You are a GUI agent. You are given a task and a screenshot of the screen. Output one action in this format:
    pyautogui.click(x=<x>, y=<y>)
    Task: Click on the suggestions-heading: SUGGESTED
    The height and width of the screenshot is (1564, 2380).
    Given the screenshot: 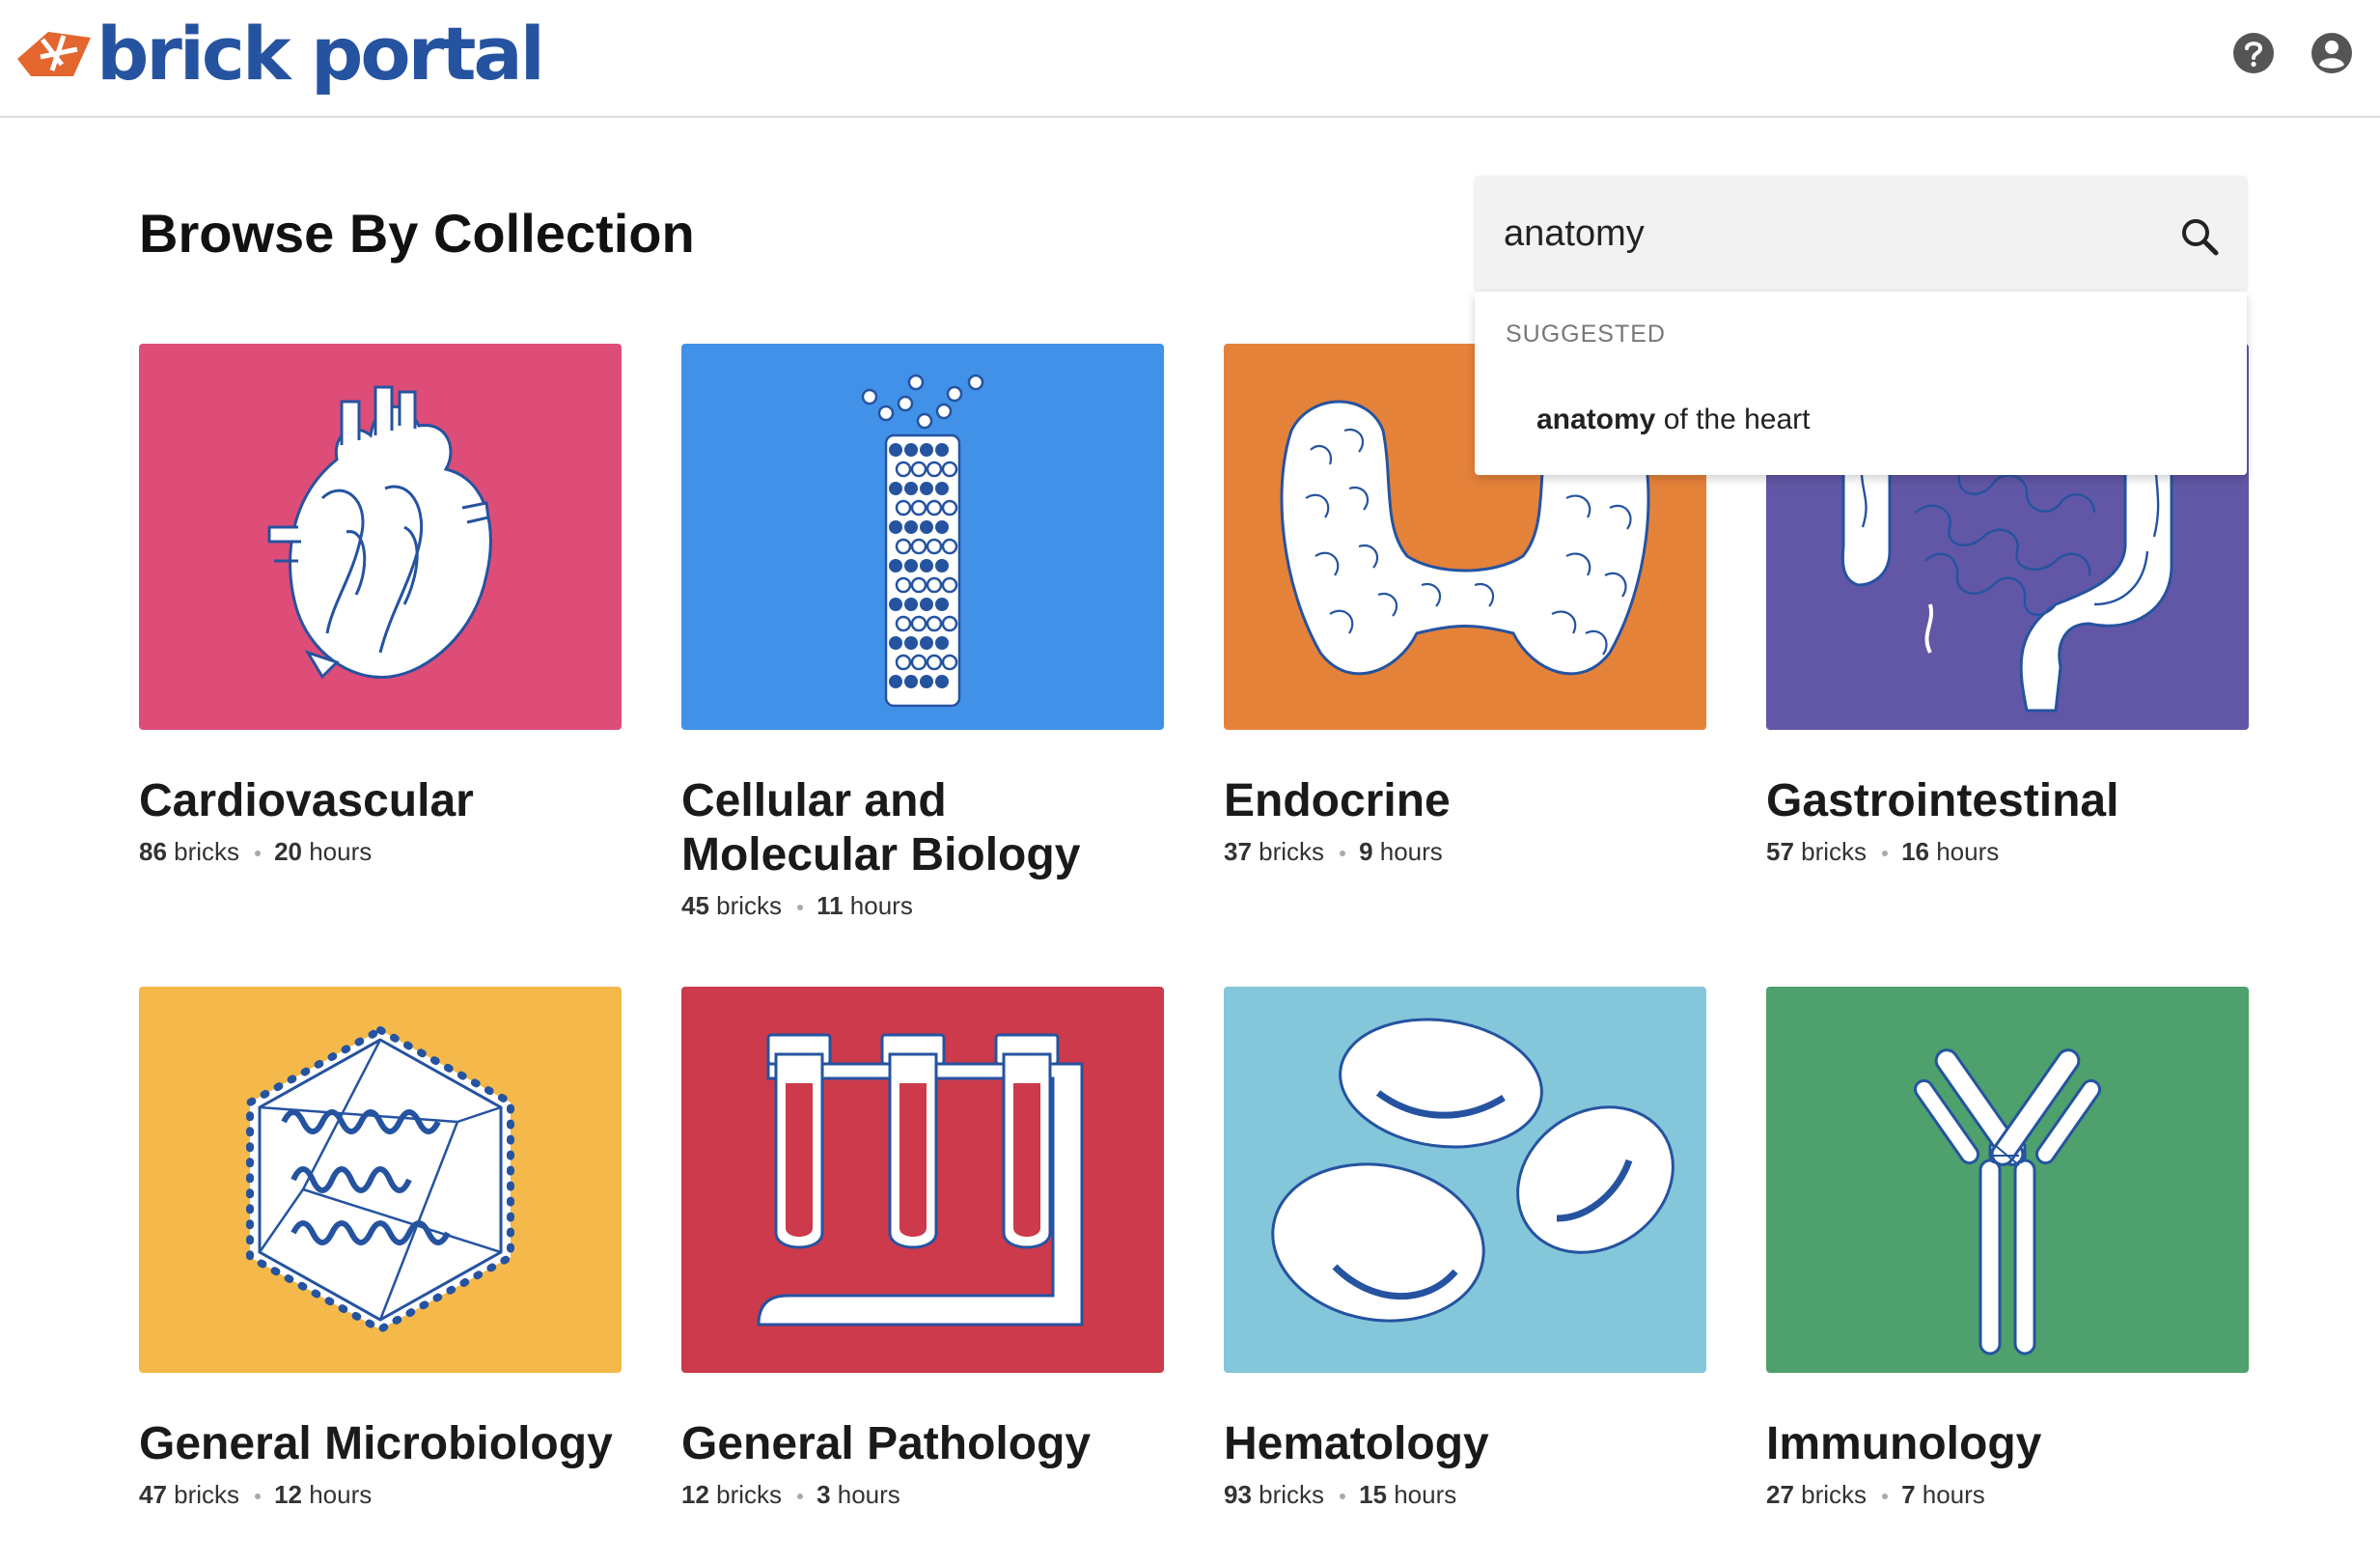 What is the action you would take?
    pyautogui.click(x=1586, y=334)
    